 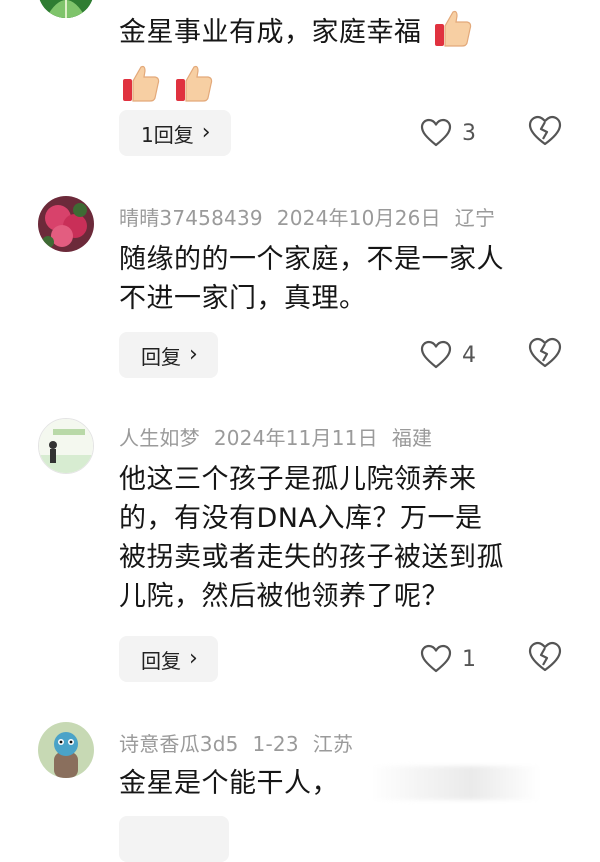 What do you see at coordinates (179, 744) in the screenshot?
I see `username: 诗意香瓜3d5` at bounding box center [179, 744].